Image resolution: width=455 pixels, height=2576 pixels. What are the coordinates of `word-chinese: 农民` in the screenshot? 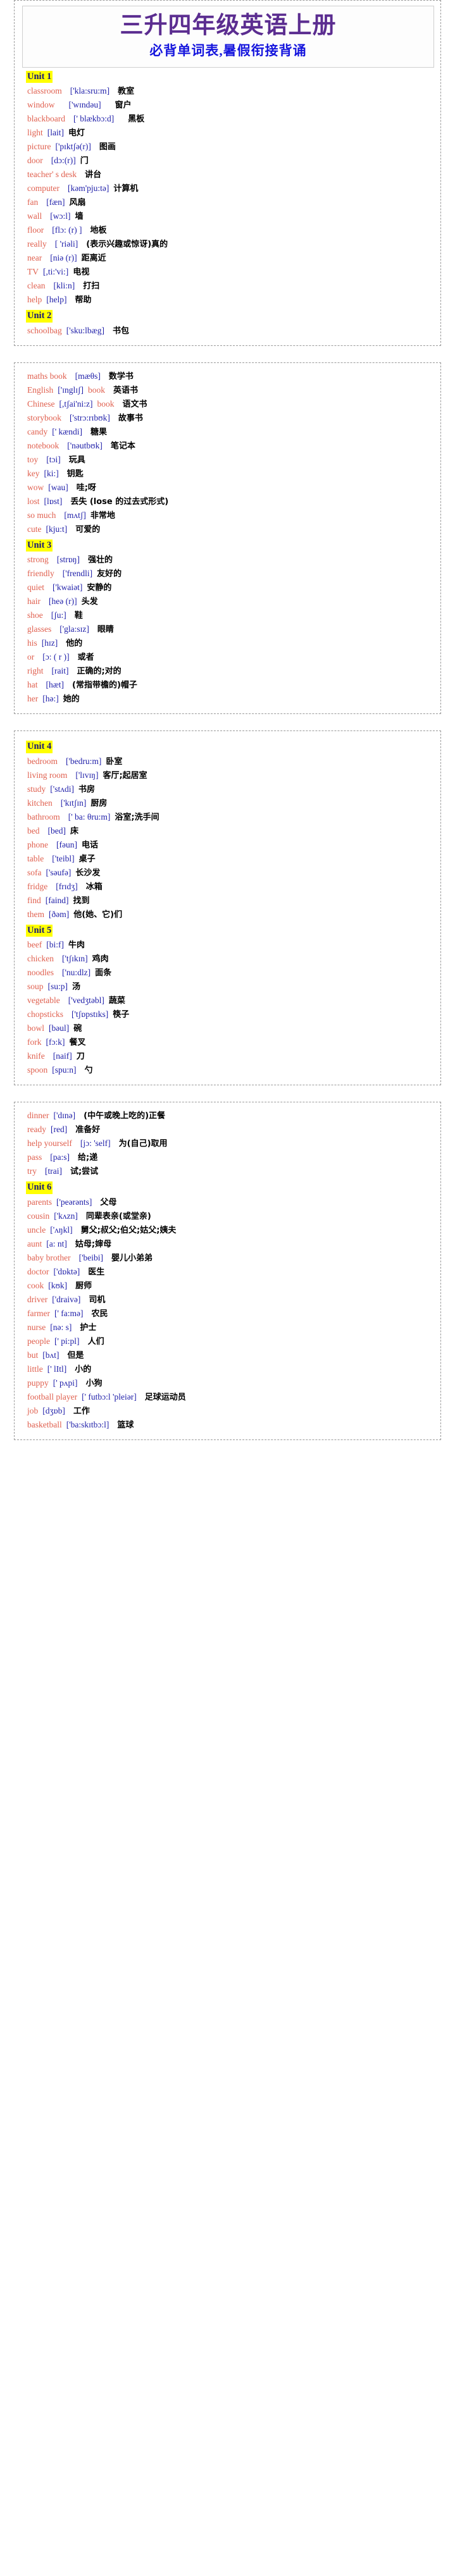 It's located at (99, 1314).